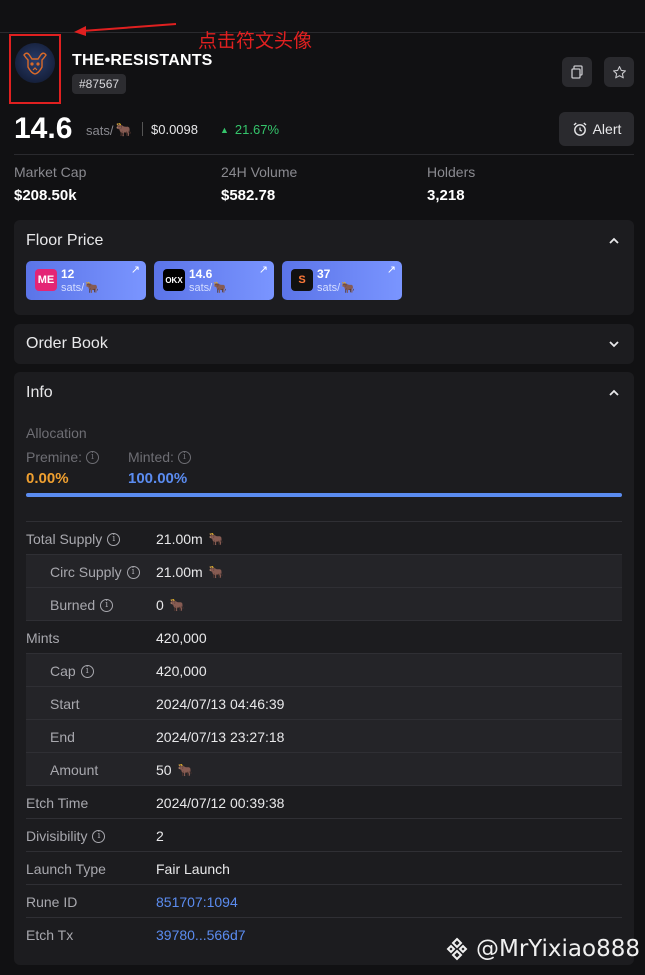 The image size is (645, 975). What do you see at coordinates (446, 195) in the screenshot?
I see `holders-value: 3,218` at bounding box center [446, 195].